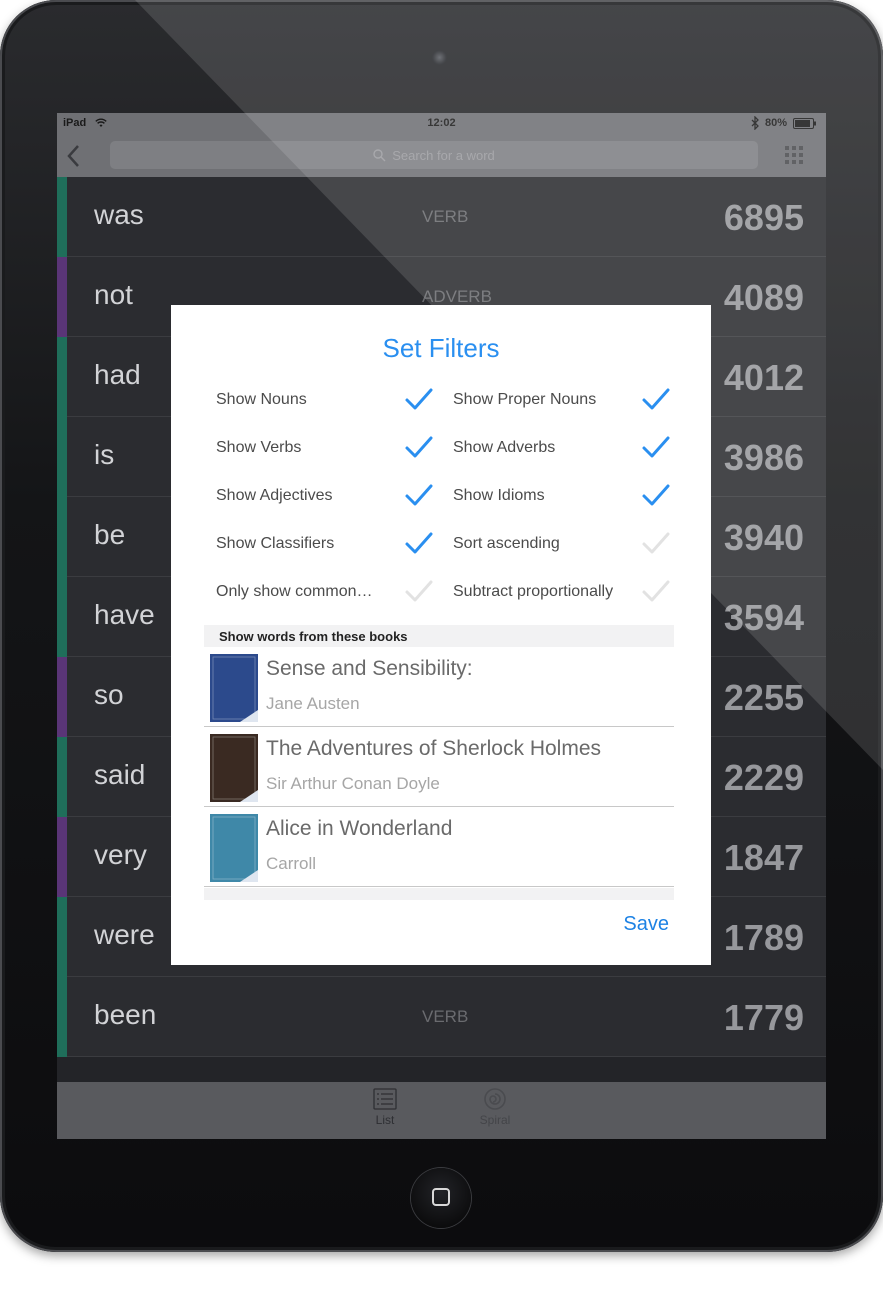 The width and height of the screenshot is (883, 1298). What do you see at coordinates (291, 863) in the screenshot?
I see `book-author: Carroll` at bounding box center [291, 863].